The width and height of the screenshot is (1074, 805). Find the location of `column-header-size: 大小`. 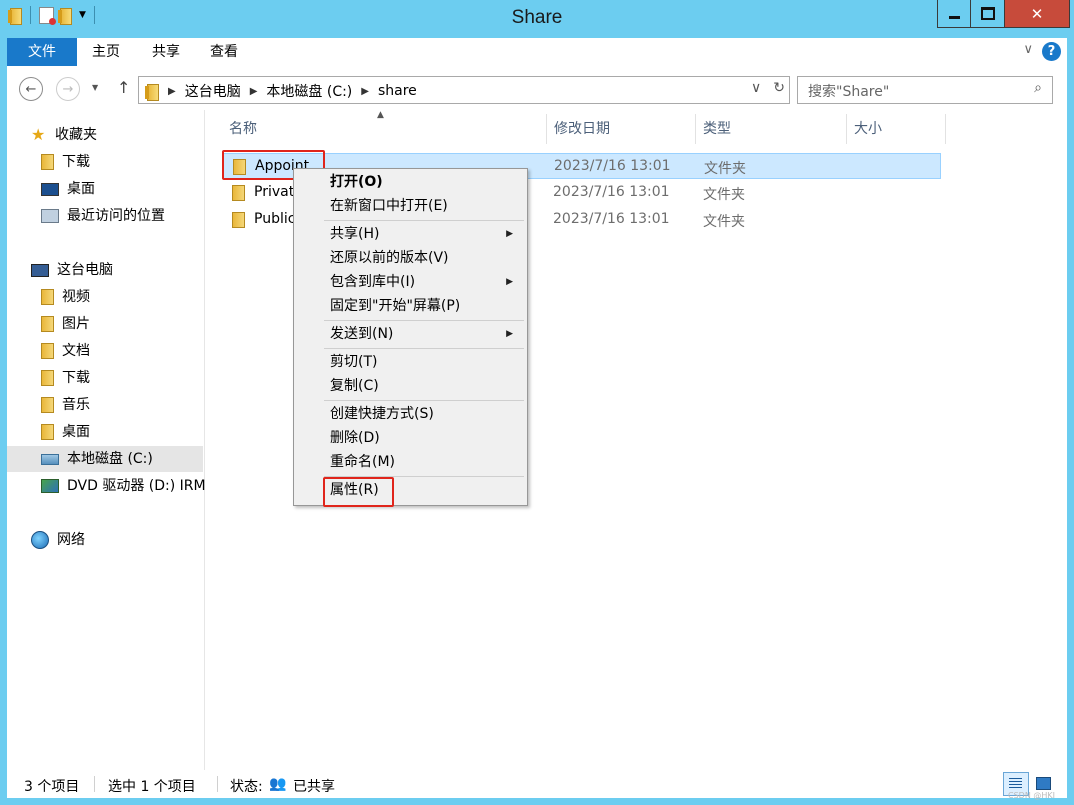

column-header-size: 大小 is located at coordinates (896, 129).